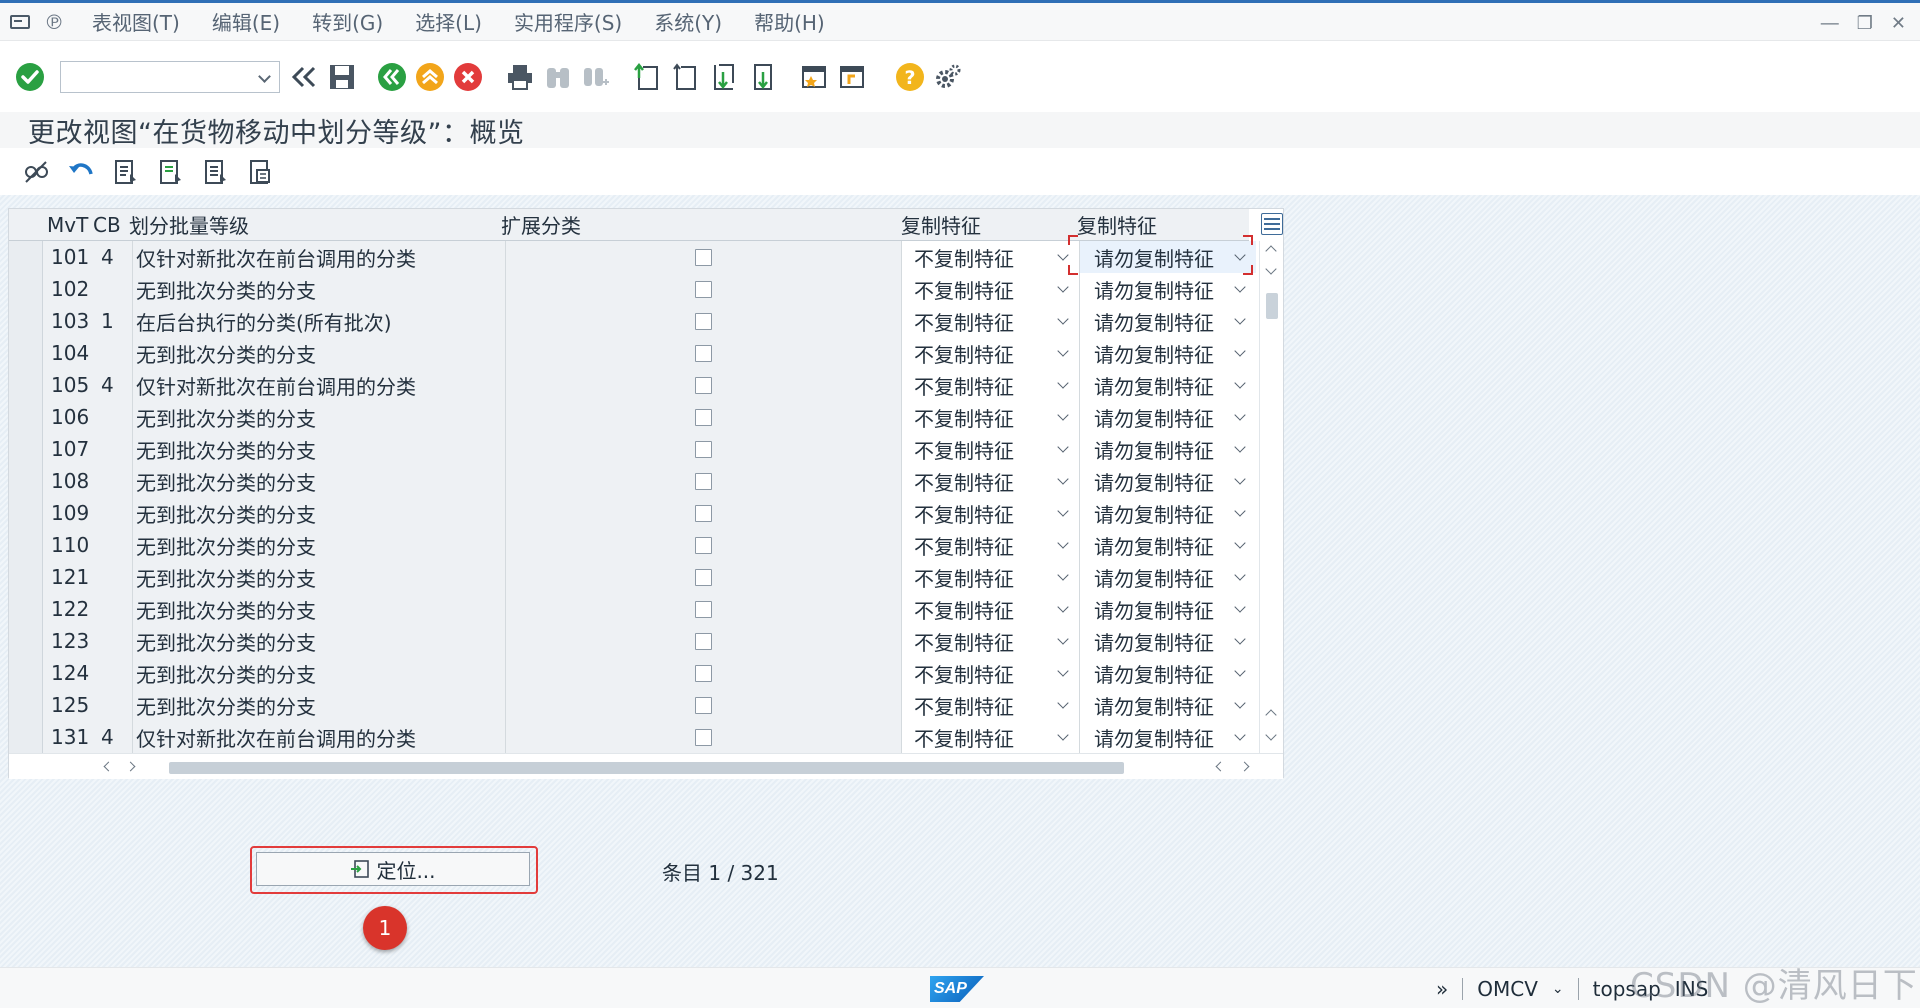  I want to click on exit-icon, so click(430, 77).